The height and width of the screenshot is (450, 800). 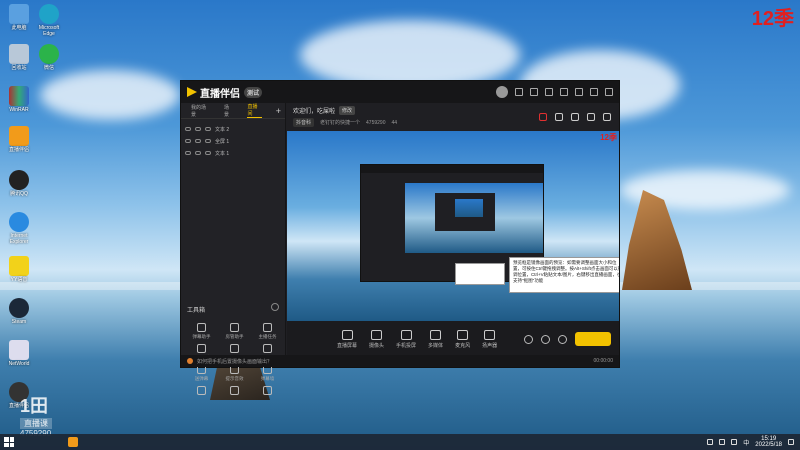 What do you see at coordinates (19, 222) in the screenshot?
I see `ie-icon` at bounding box center [19, 222].